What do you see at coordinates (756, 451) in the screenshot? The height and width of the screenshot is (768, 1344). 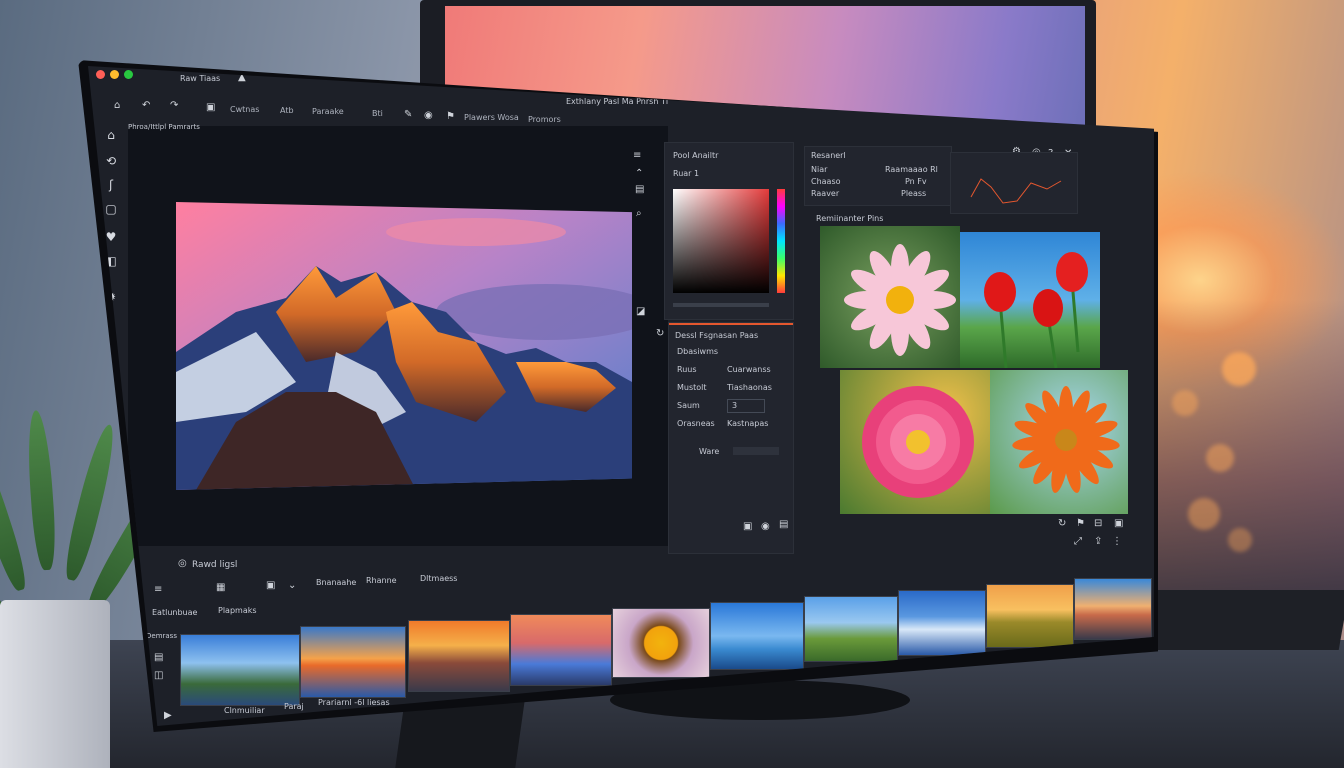 I see `adjust-slider` at bounding box center [756, 451].